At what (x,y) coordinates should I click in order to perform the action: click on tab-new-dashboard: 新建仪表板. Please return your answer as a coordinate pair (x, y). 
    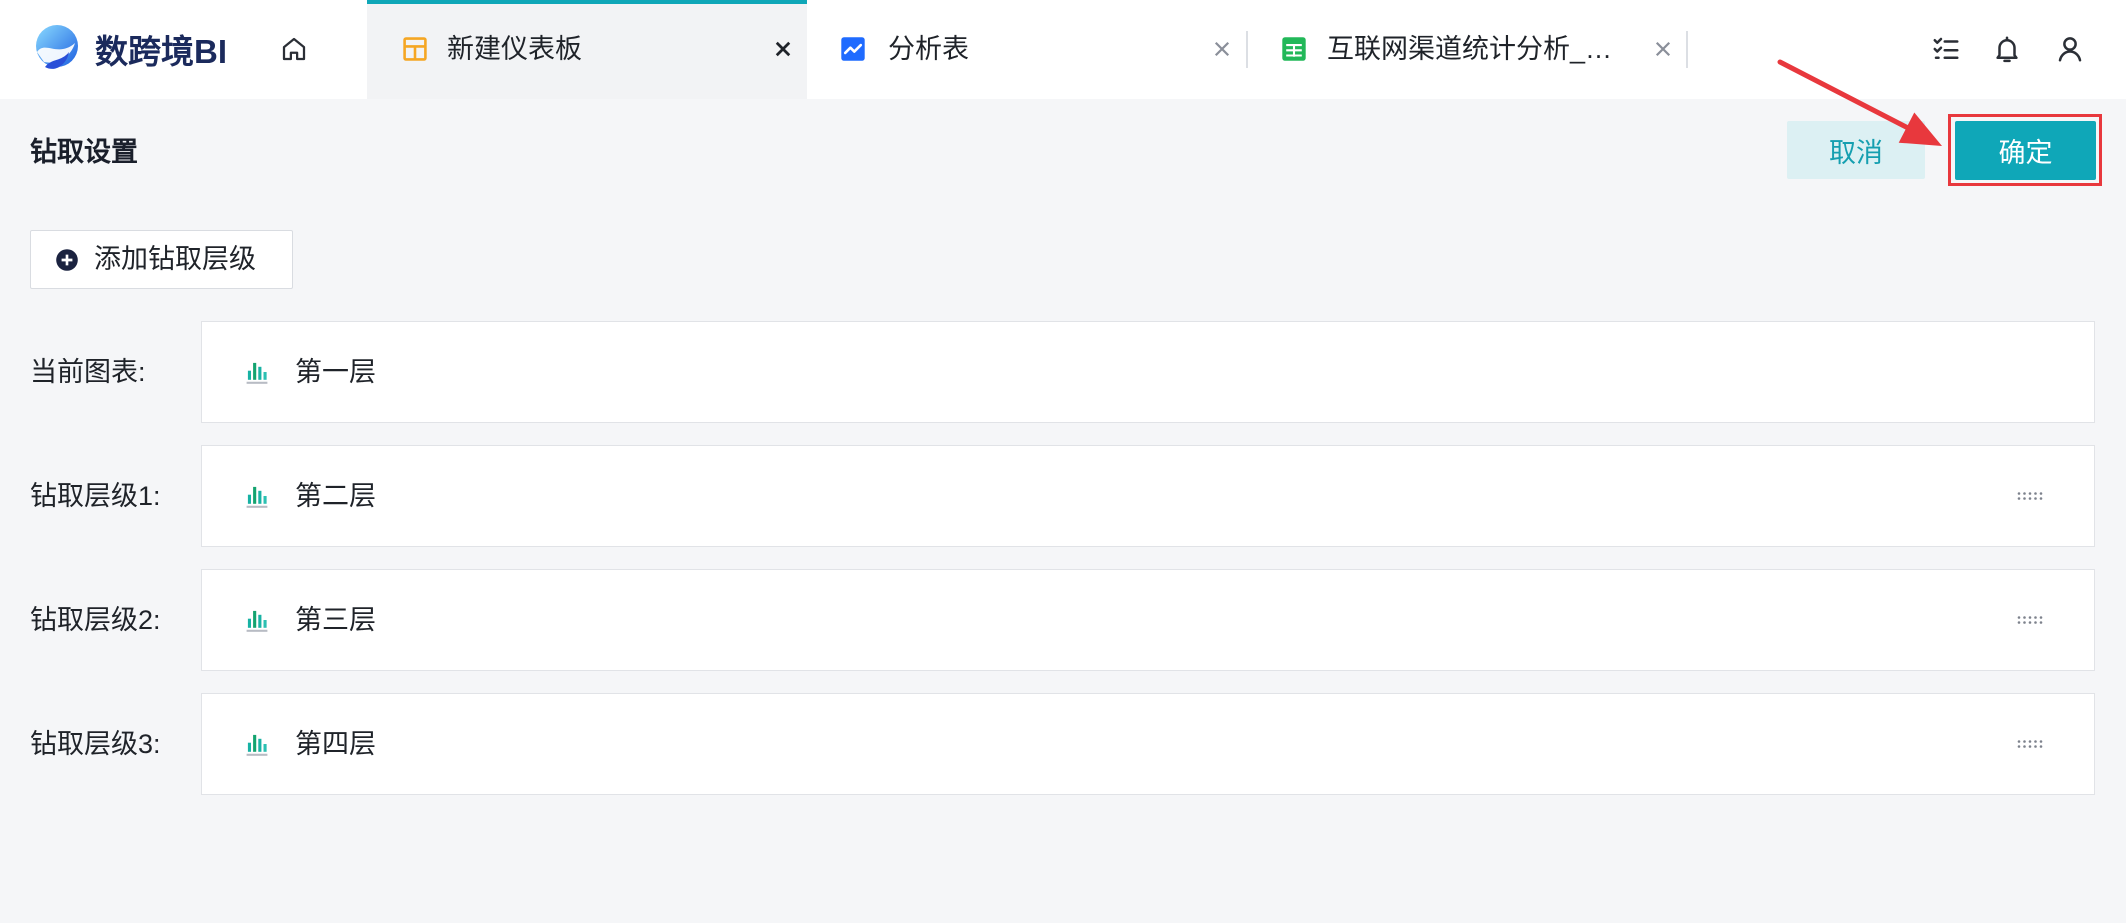
    Looking at the image, I should click on (587, 49).